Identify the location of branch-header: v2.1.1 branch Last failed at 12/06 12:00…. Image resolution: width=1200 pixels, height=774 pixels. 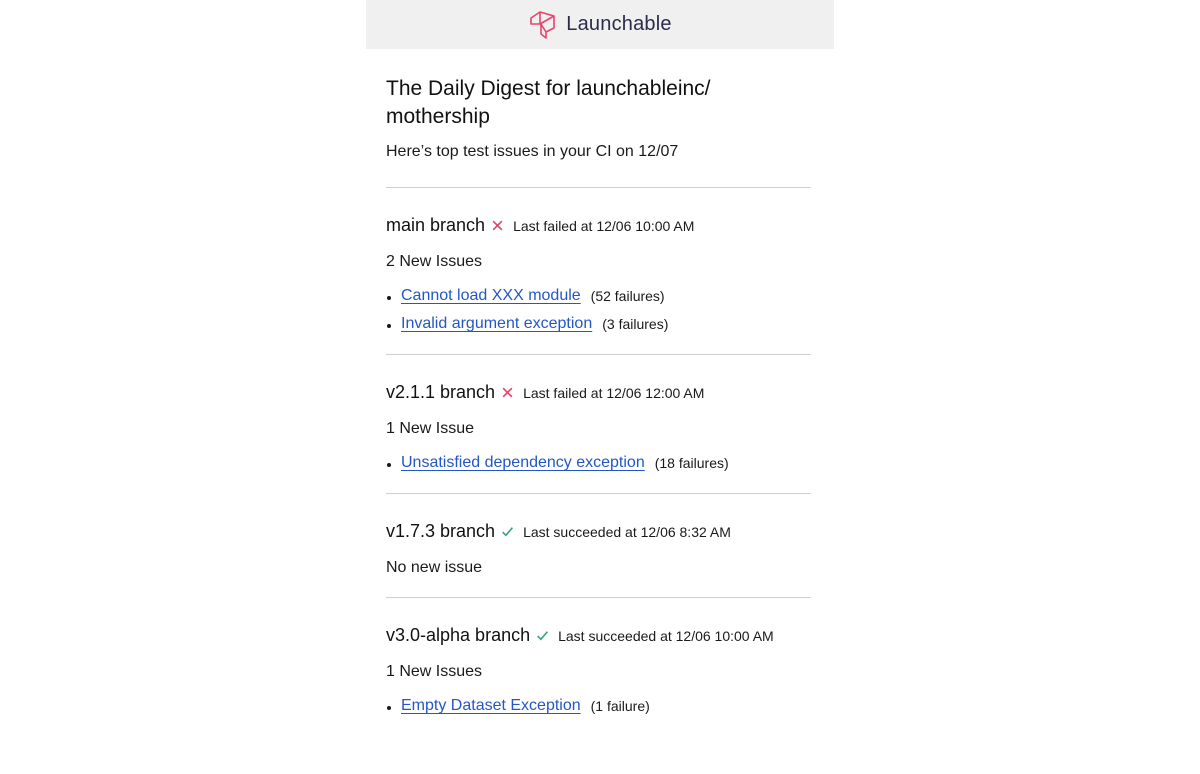
(598, 392).